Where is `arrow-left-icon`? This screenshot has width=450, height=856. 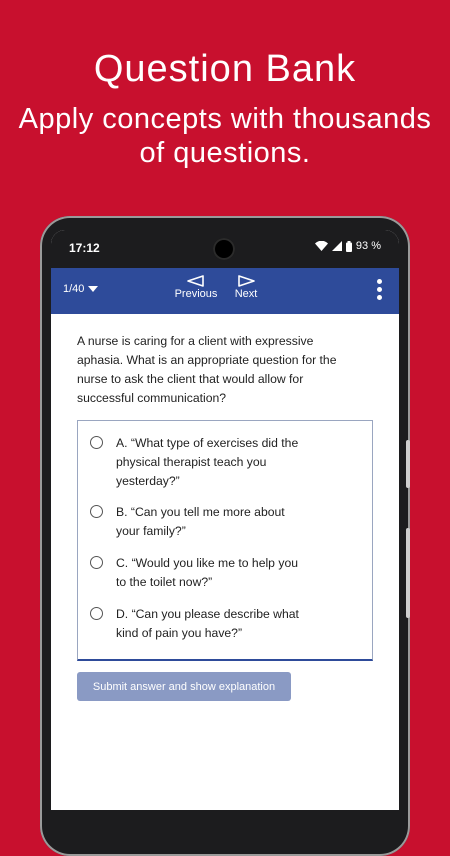 arrow-left-icon is located at coordinates (195, 281).